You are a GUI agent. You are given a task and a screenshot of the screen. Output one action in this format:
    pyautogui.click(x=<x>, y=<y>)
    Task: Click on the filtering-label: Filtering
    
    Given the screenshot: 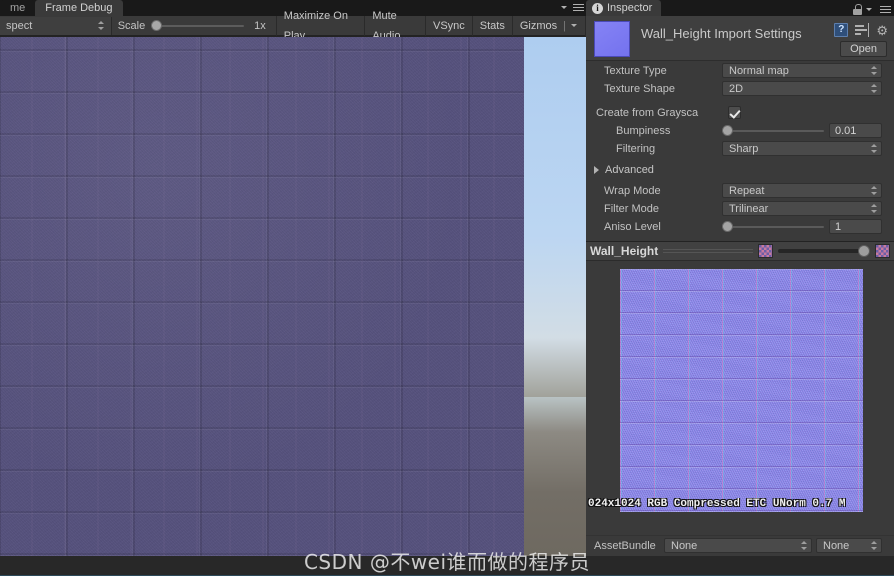 What is the action you would take?
    pyautogui.click(x=636, y=148)
    